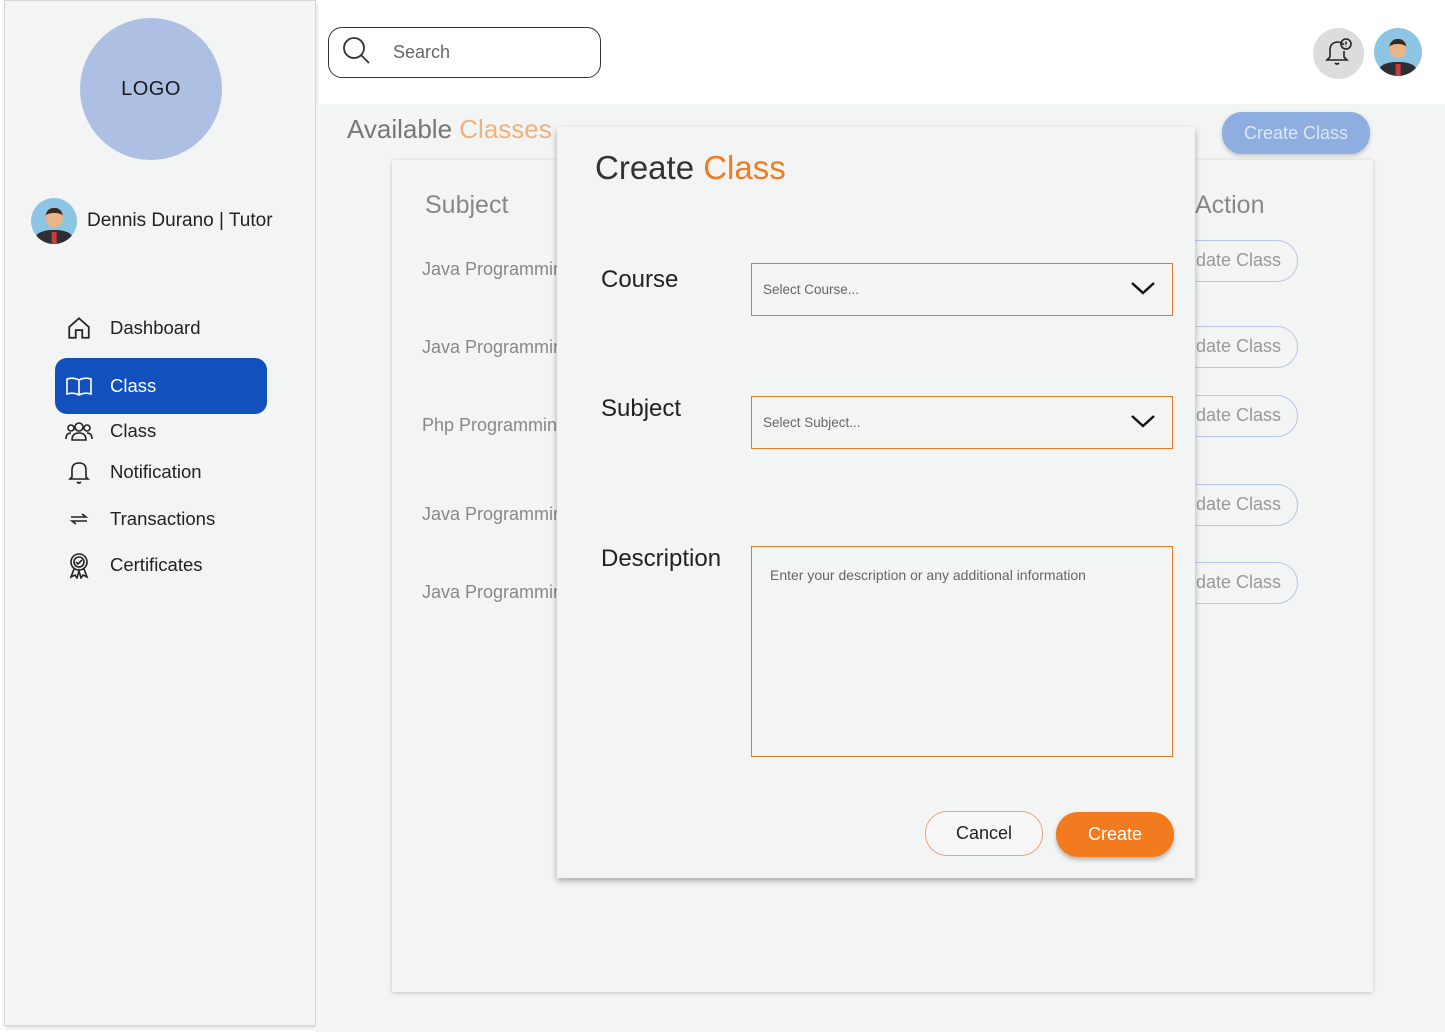 The width and height of the screenshot is (1445, 1032). What do you see at coordinates (79, 328) in the screenshot?
I see `home-icon` at bounding box center [79, 328].